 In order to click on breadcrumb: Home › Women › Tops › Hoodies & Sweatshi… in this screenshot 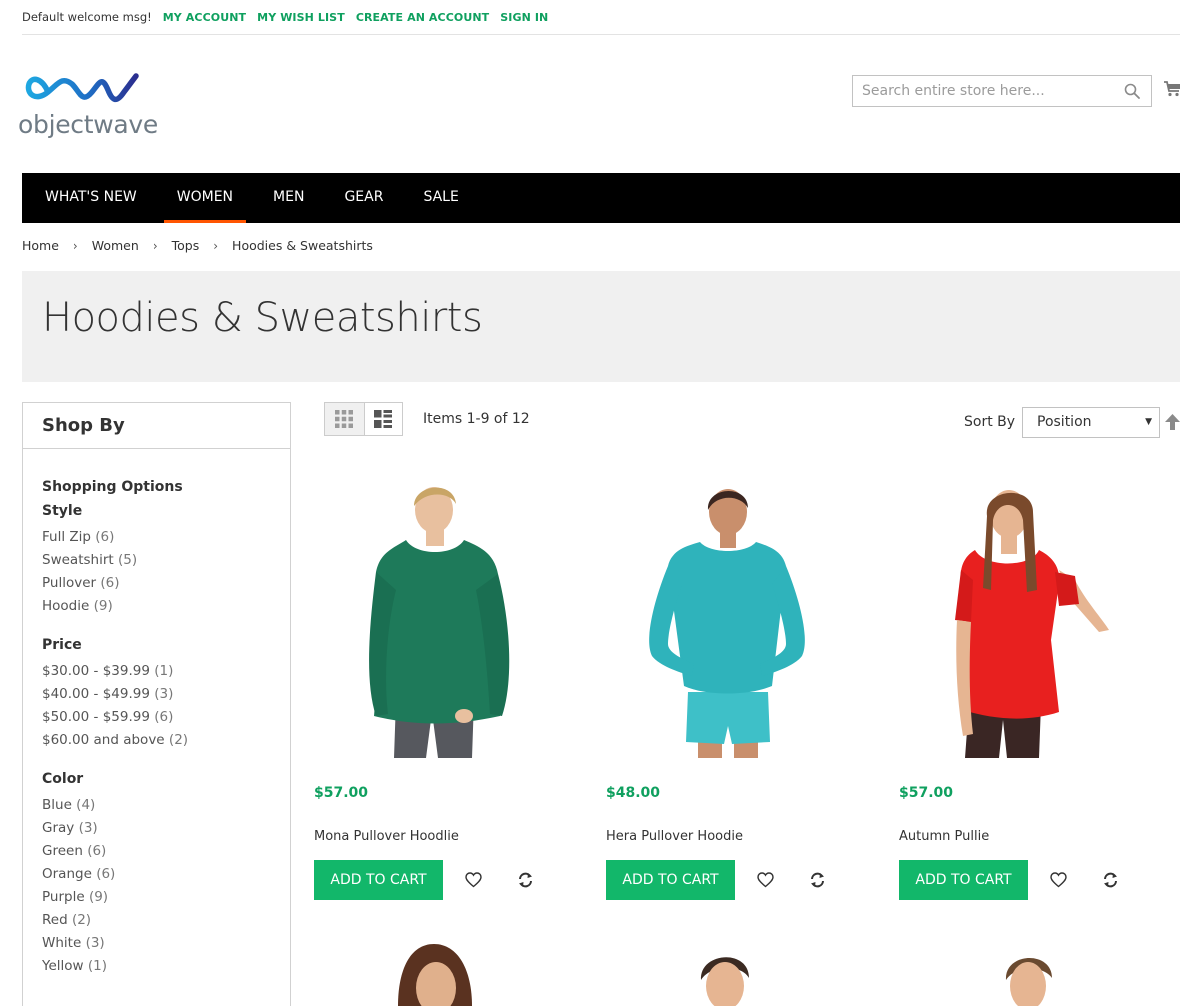, I will do `click(197, 245)`.